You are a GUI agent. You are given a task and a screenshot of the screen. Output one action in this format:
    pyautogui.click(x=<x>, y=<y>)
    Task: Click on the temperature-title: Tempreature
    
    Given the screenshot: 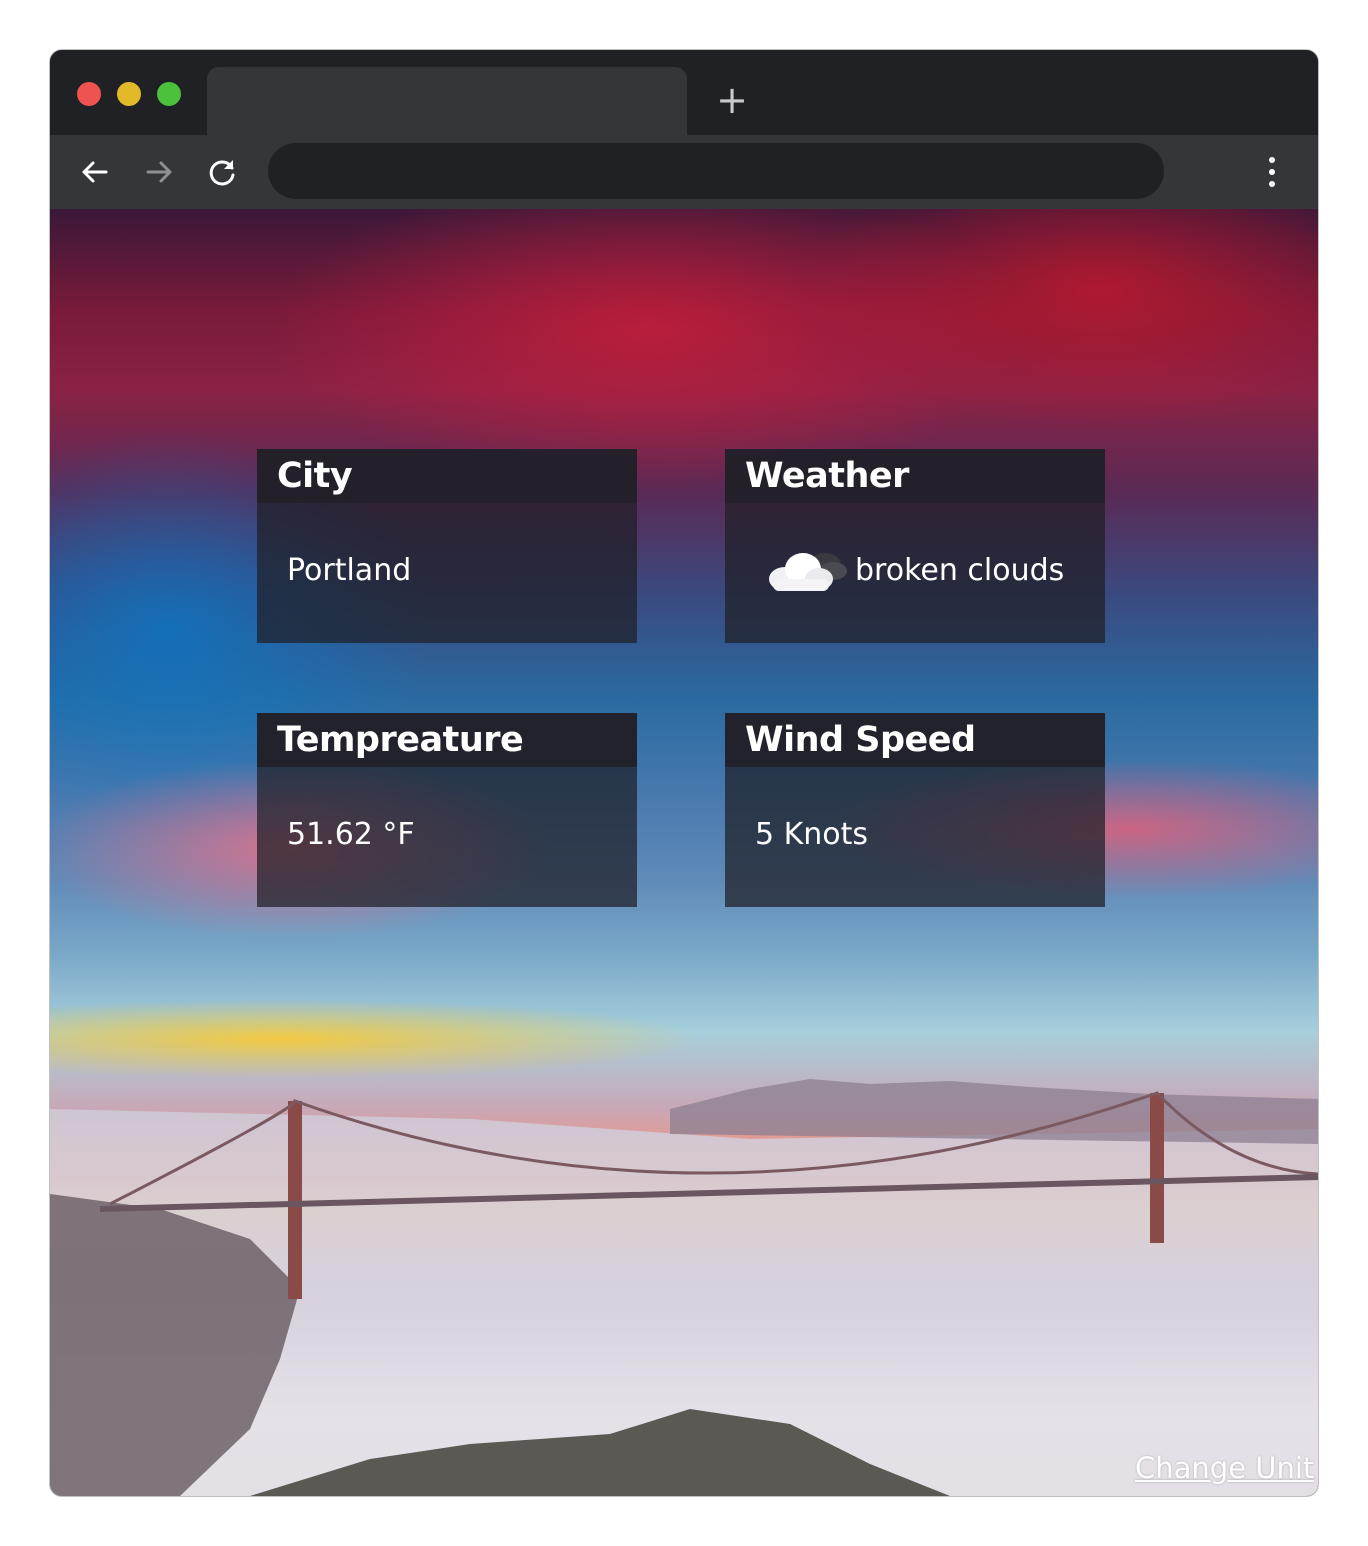 What is the action you would take?
    pyautogui.click(x=400, y=740)
    